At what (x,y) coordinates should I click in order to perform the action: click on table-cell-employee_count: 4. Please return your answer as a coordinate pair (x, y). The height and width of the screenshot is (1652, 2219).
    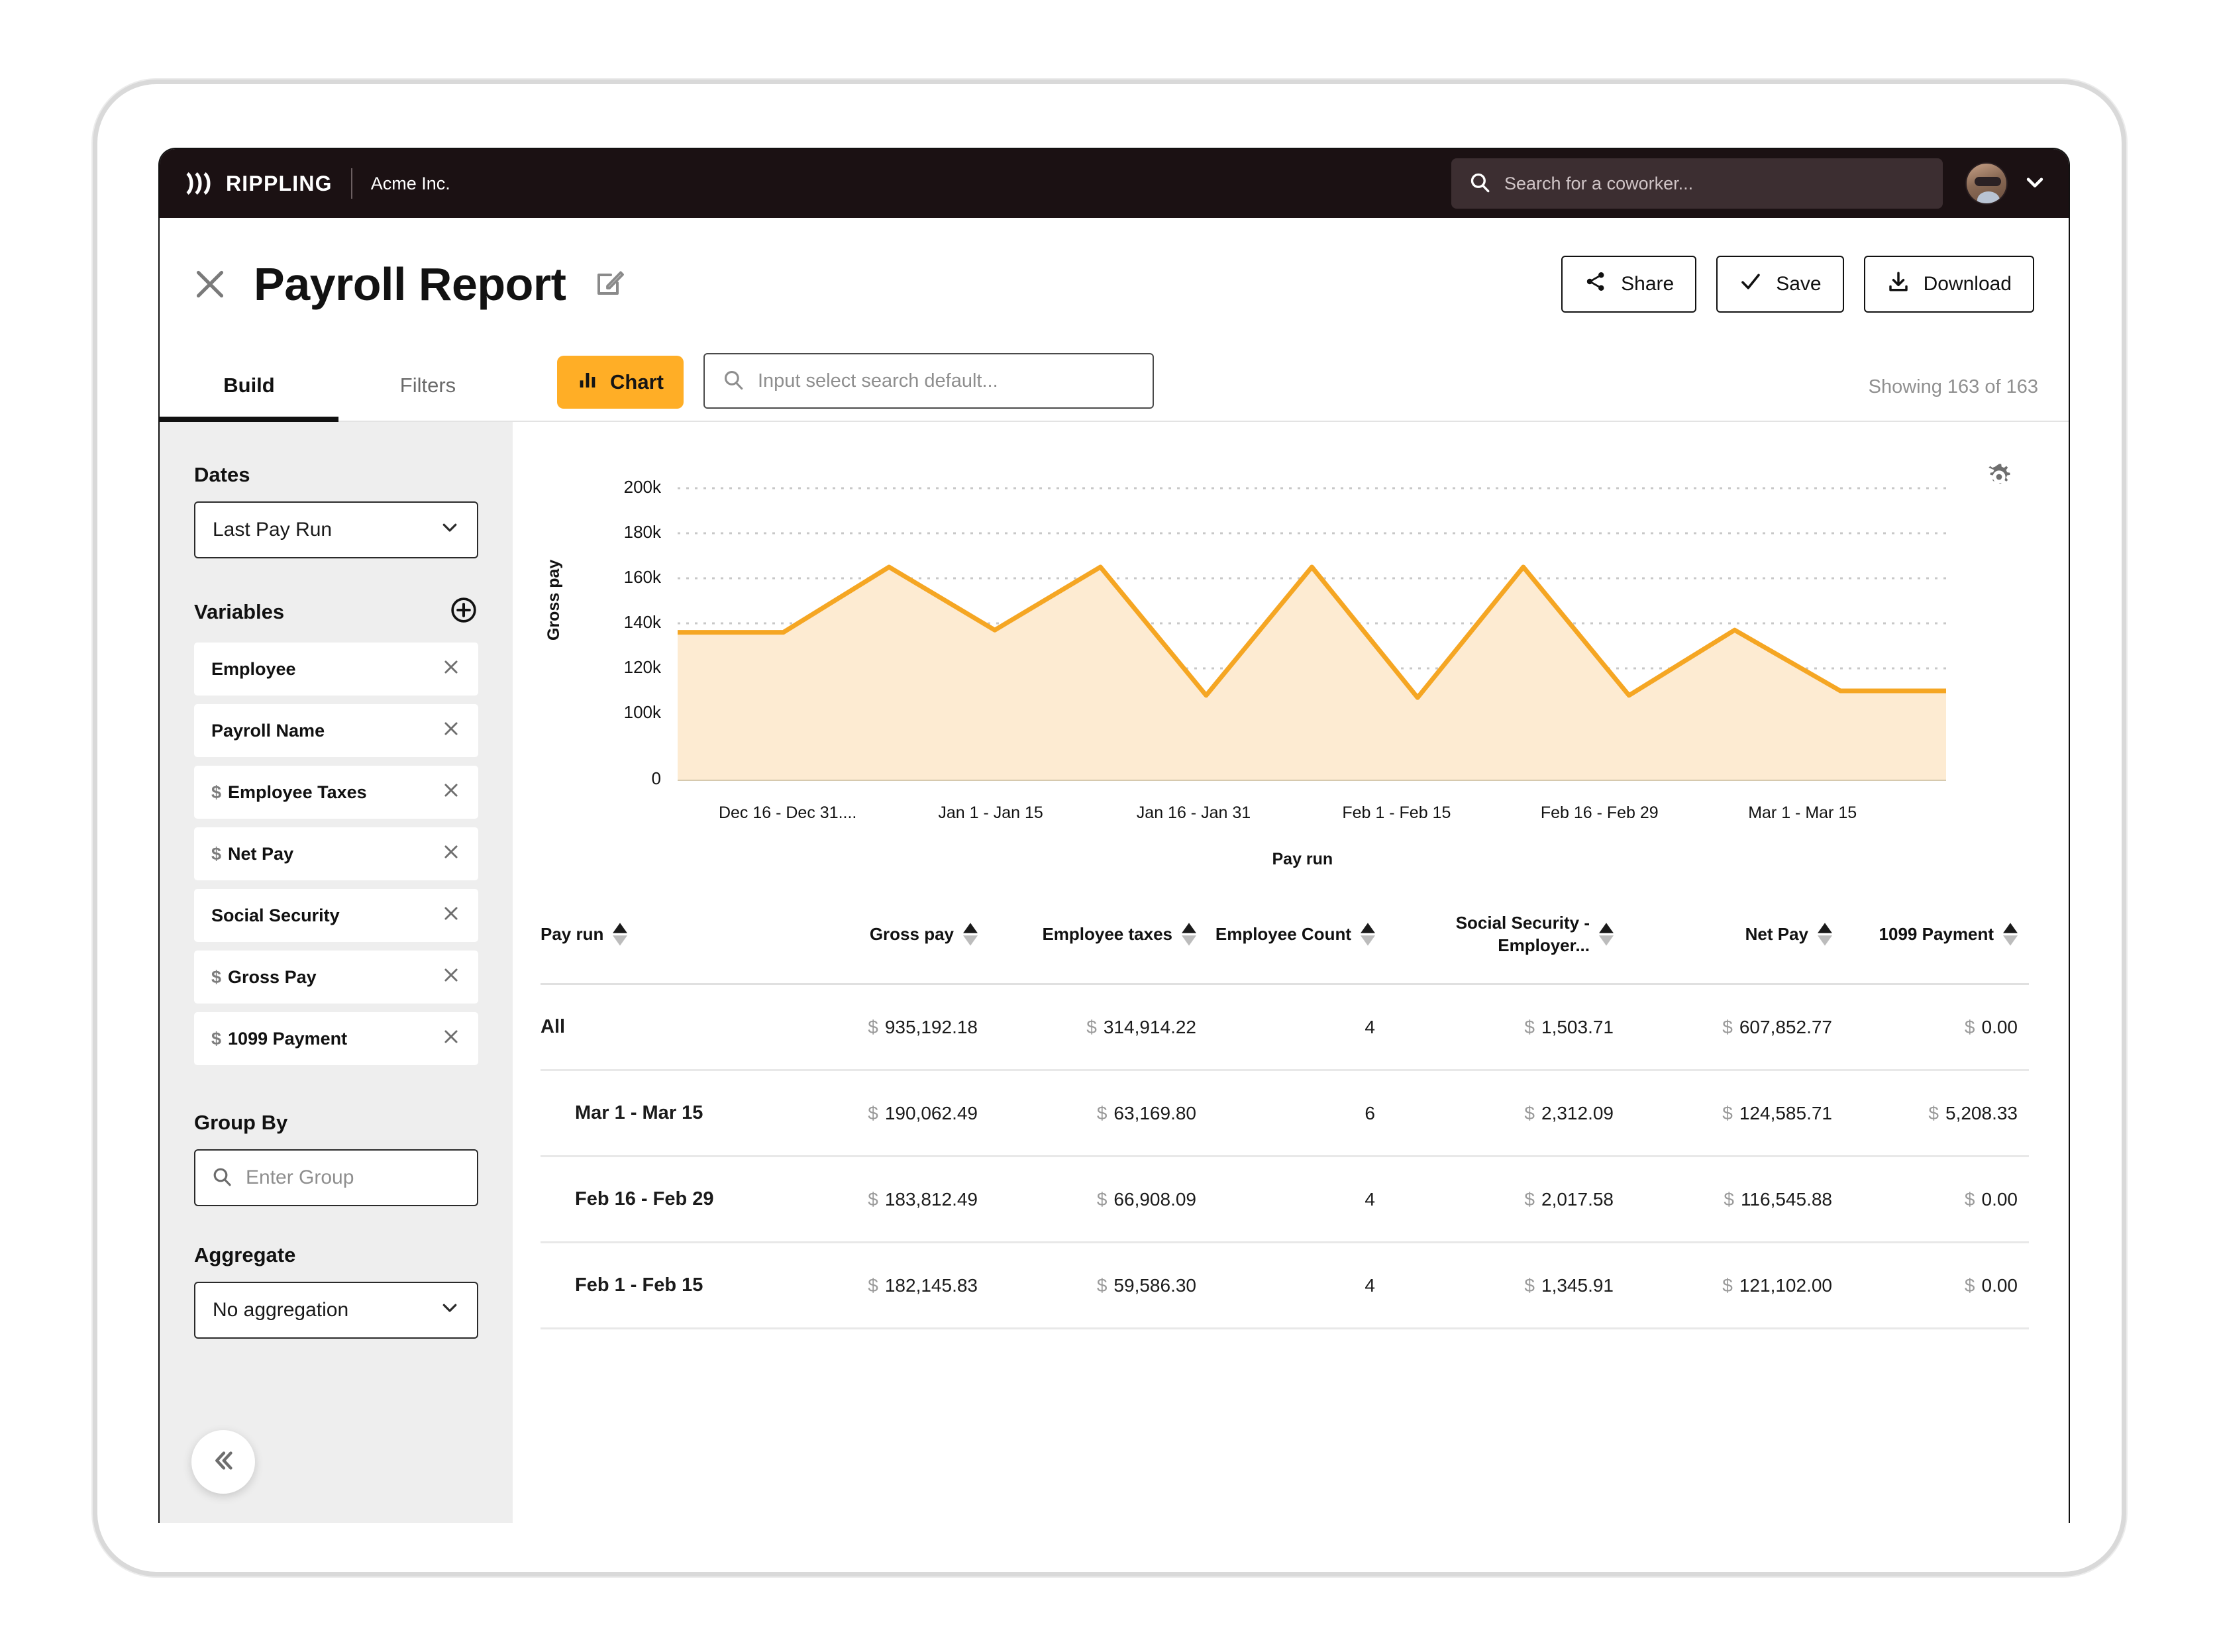
    Looking at the image, I should click on (1285, 1285).